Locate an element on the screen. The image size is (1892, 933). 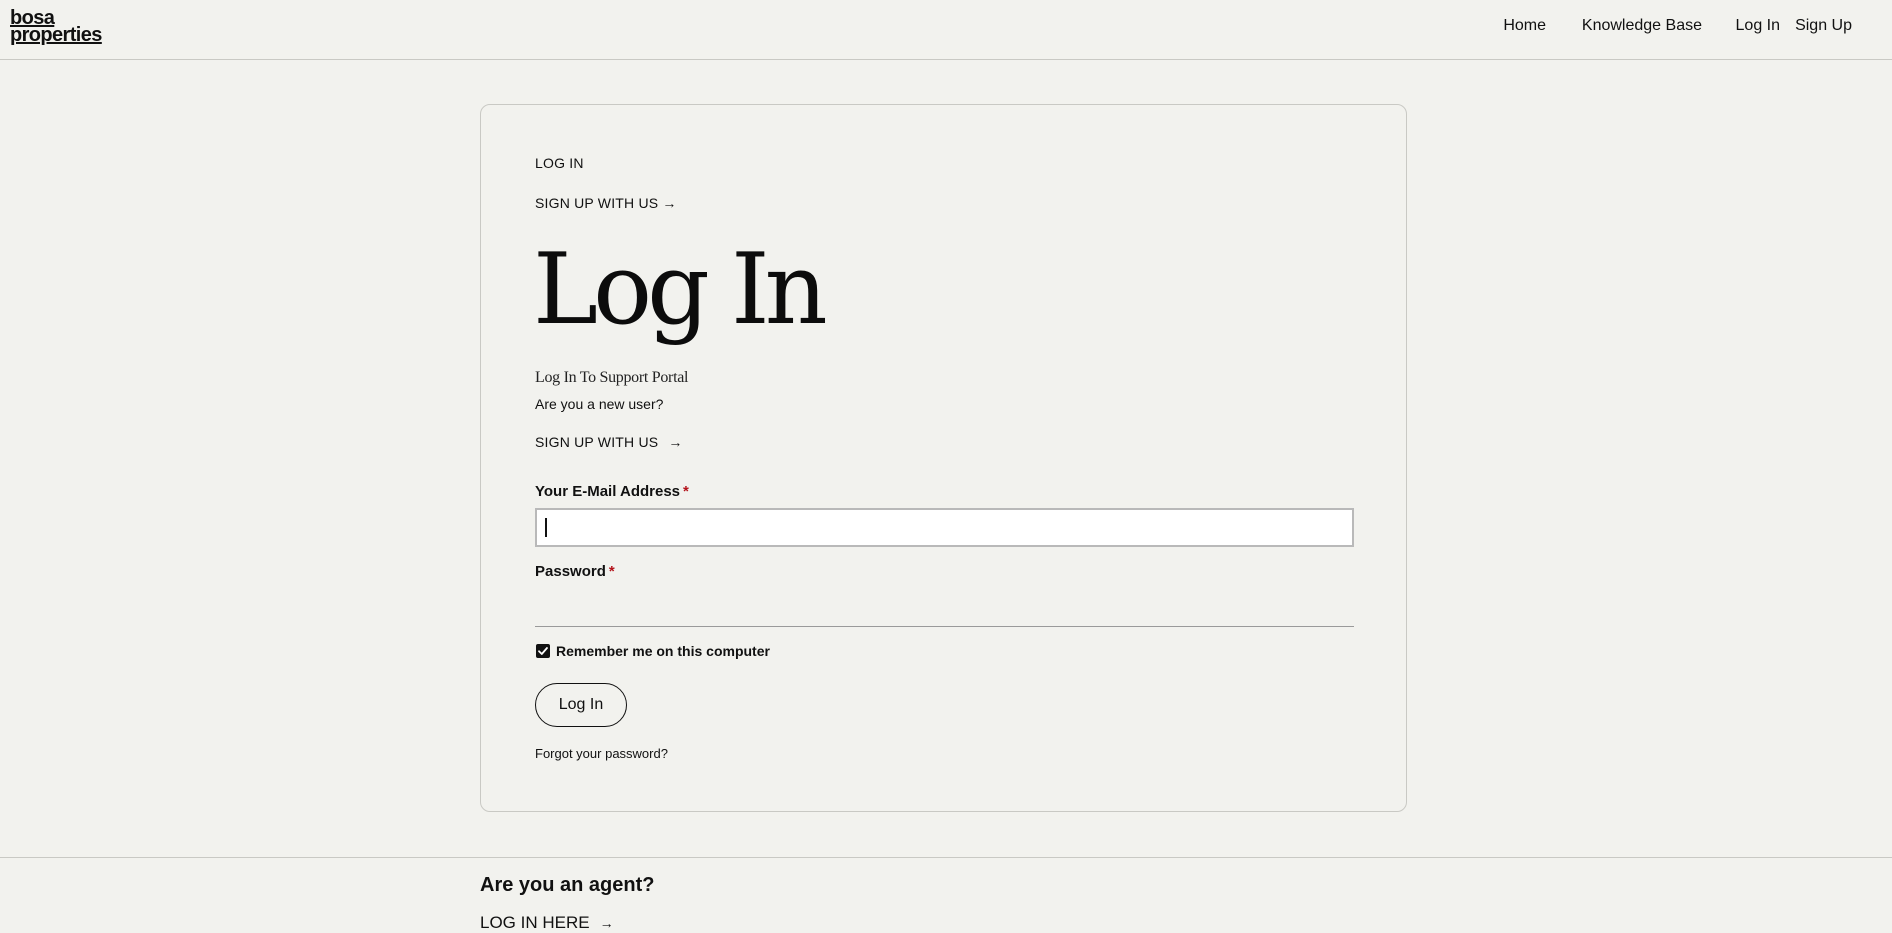
top-sign-up-label: SIGN UP WITH US is located at coordinates (597, 203).